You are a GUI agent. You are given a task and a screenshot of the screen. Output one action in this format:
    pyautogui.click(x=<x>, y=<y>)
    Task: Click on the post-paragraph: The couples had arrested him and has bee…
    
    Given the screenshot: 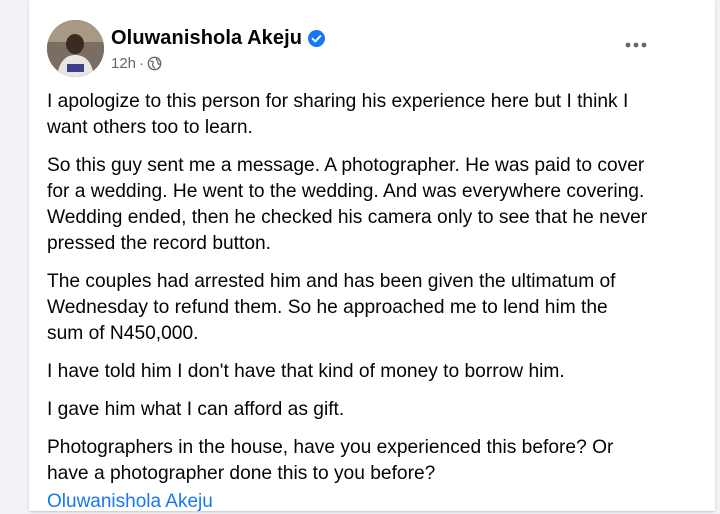 What is the action you would take?
    pyautogui.click(x=372, y=308)
    